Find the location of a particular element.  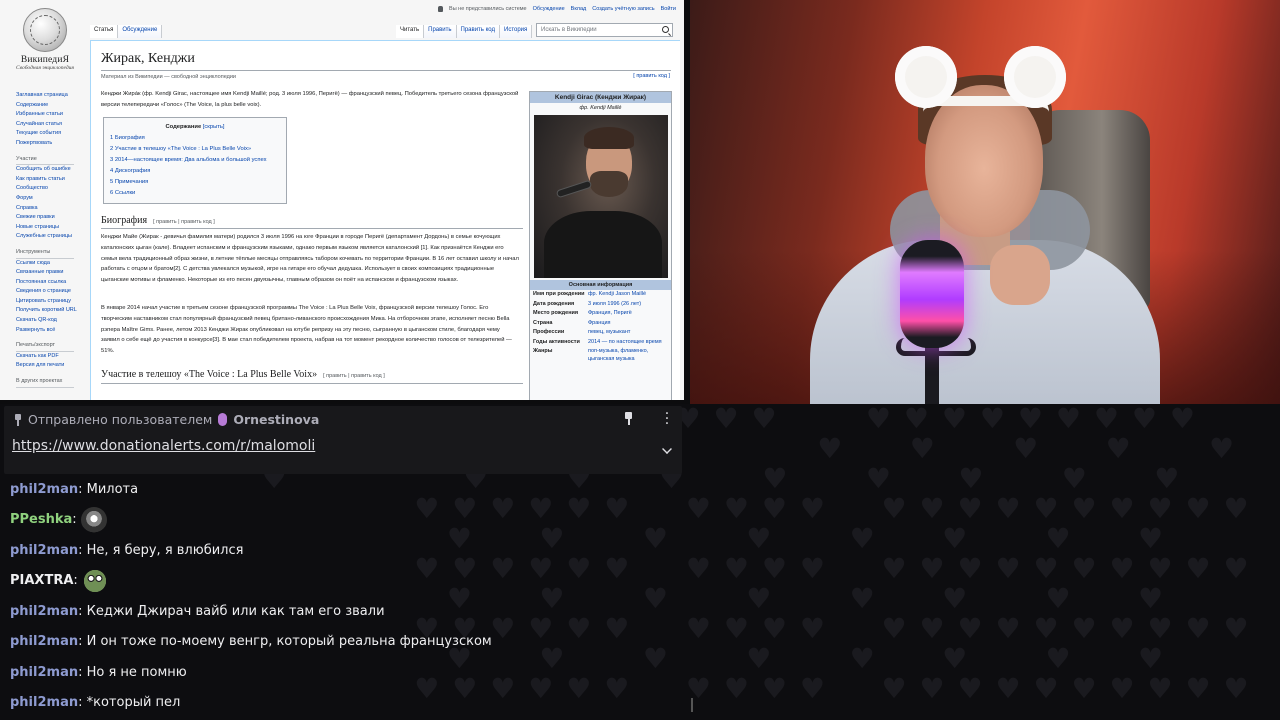

chat-message: PPeshka: is located at coordinates (345, 520).